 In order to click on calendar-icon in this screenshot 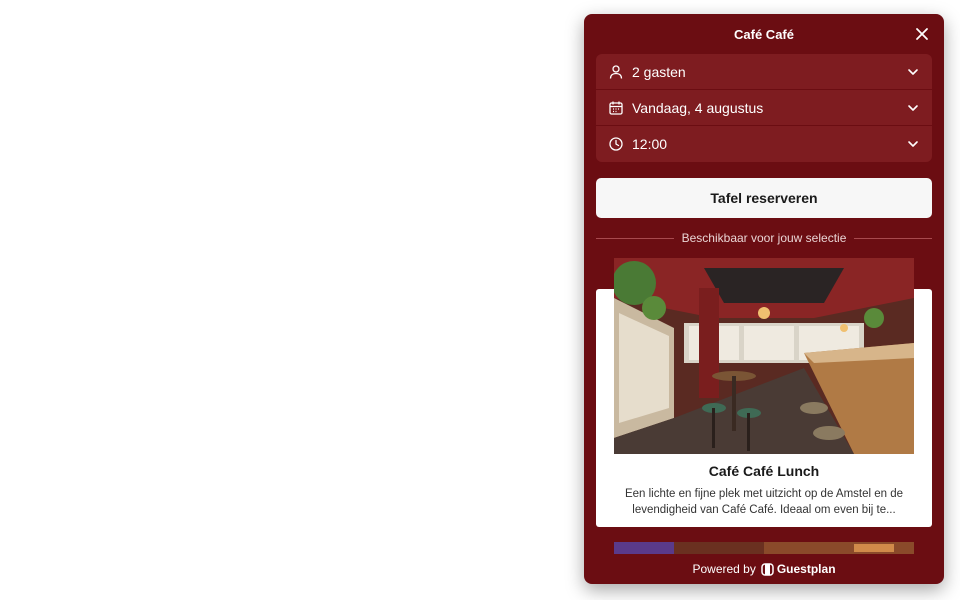, I will do `click(616, 108)`.